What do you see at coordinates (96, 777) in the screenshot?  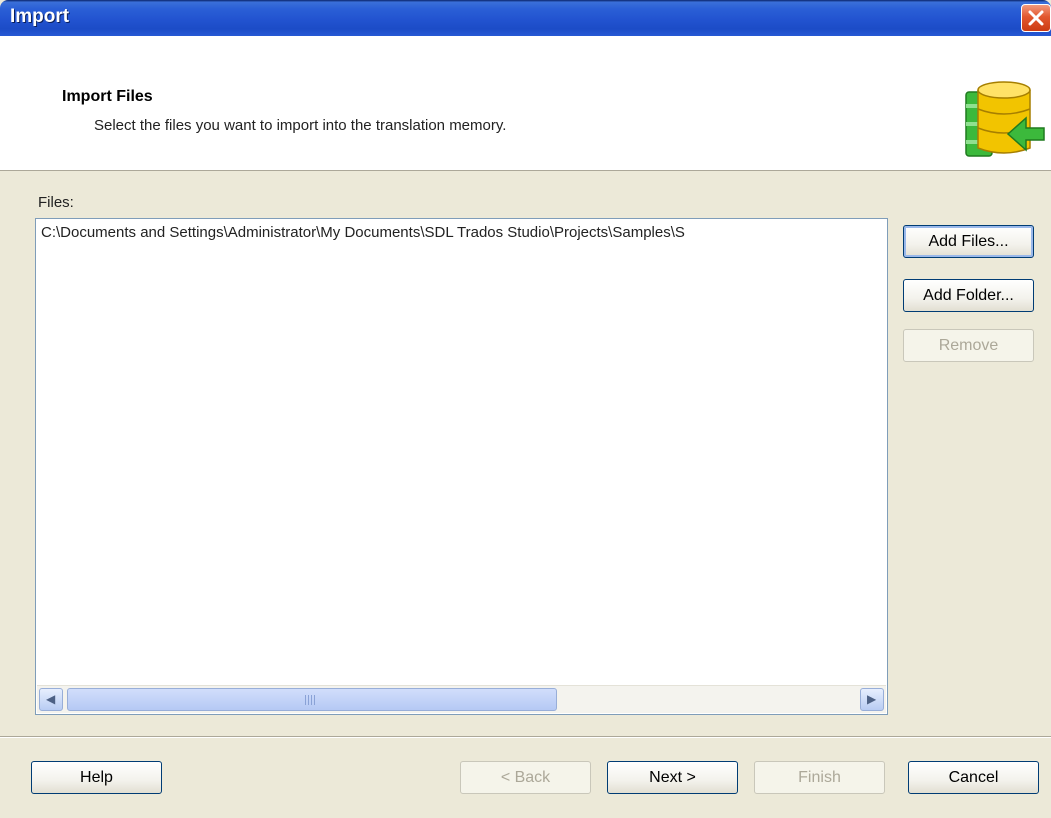 I see `help-button: Help` at bounding box center [96, 777].